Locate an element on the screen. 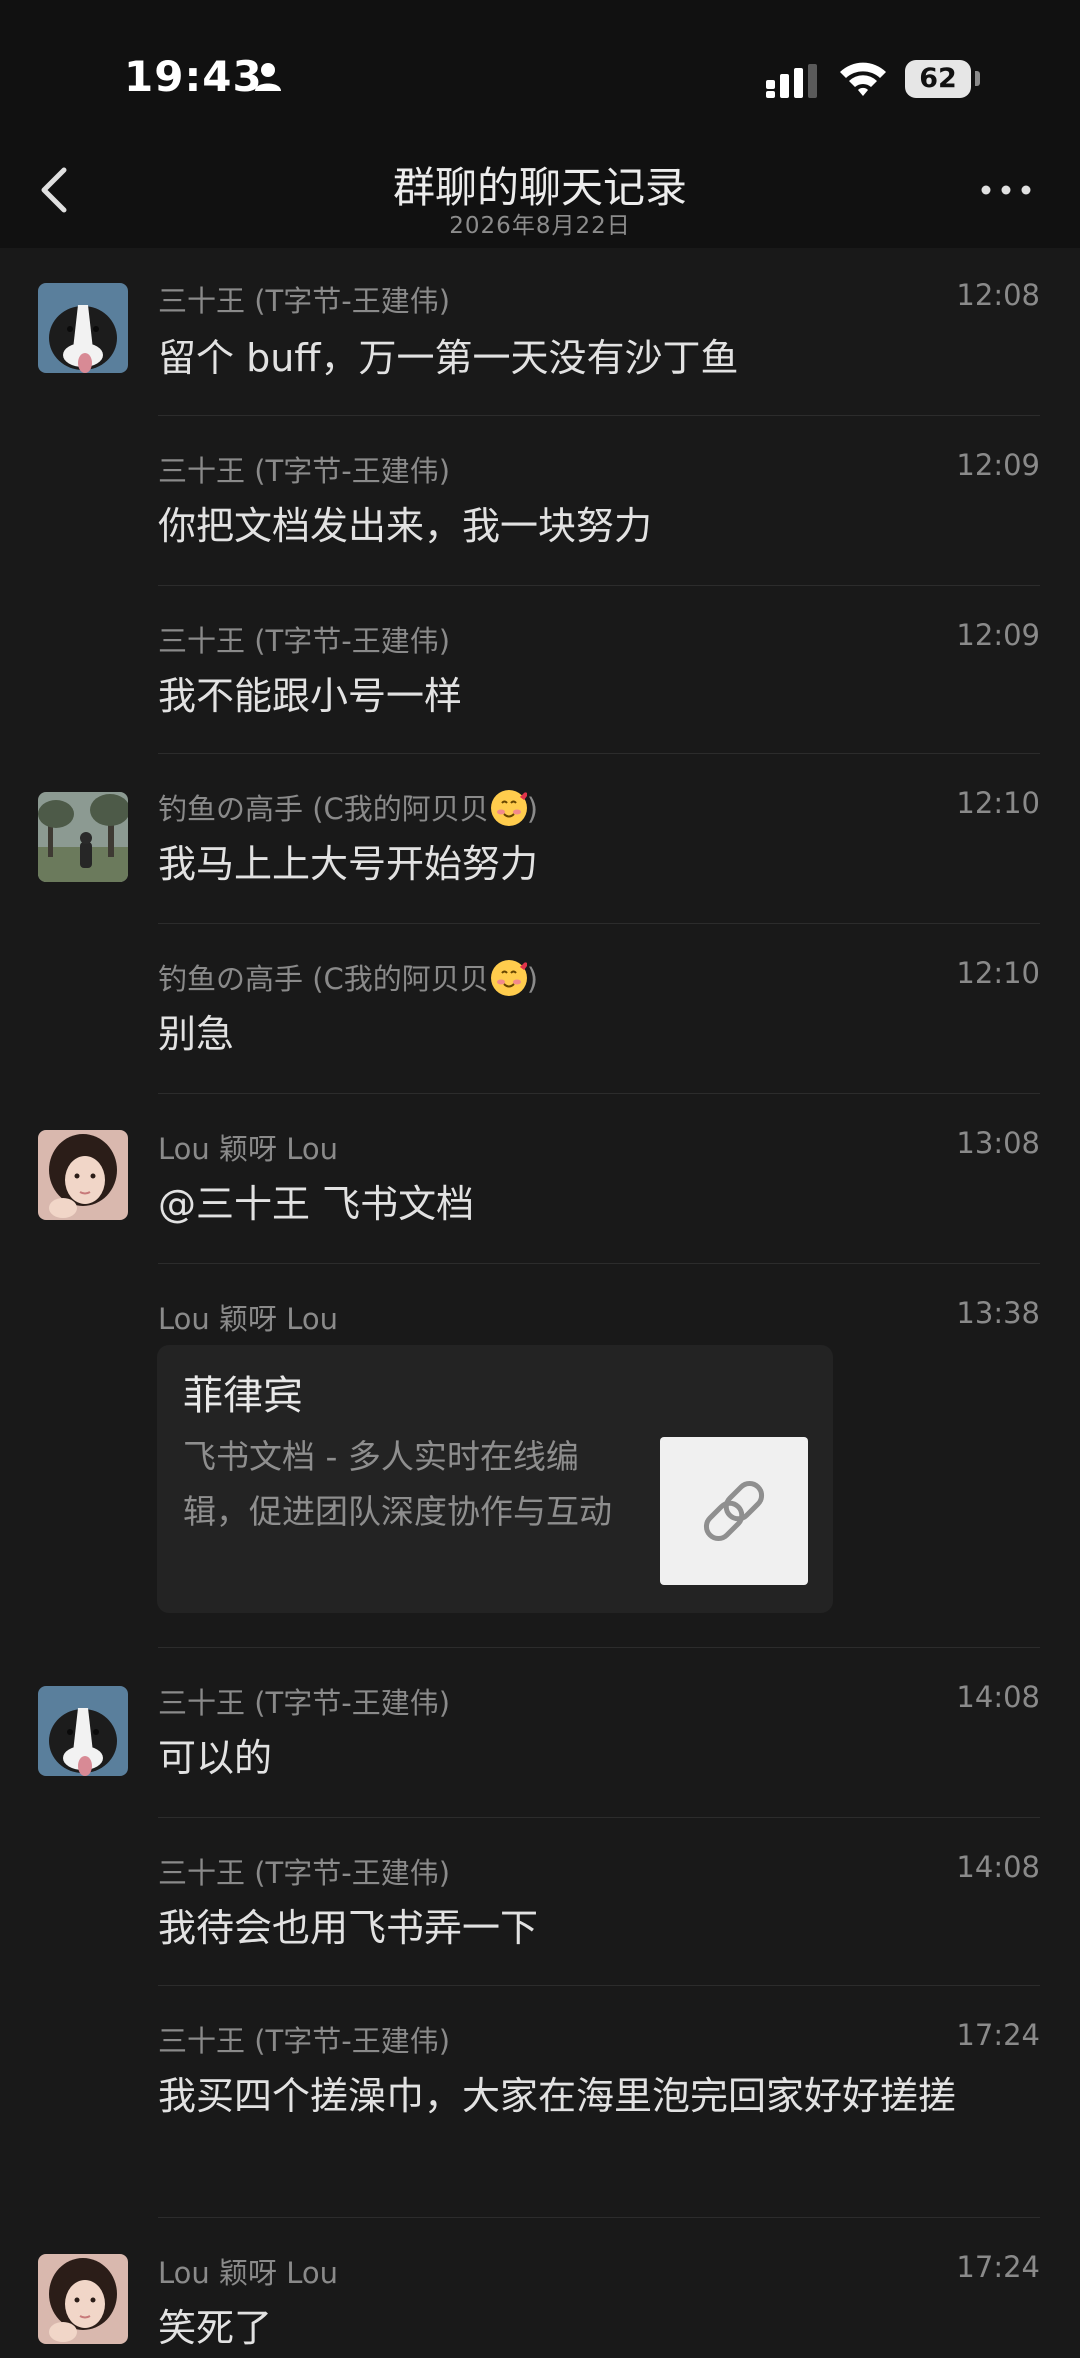  message-text: 我待会也用飞书弄一下 is located at coordinates (348, 1928).